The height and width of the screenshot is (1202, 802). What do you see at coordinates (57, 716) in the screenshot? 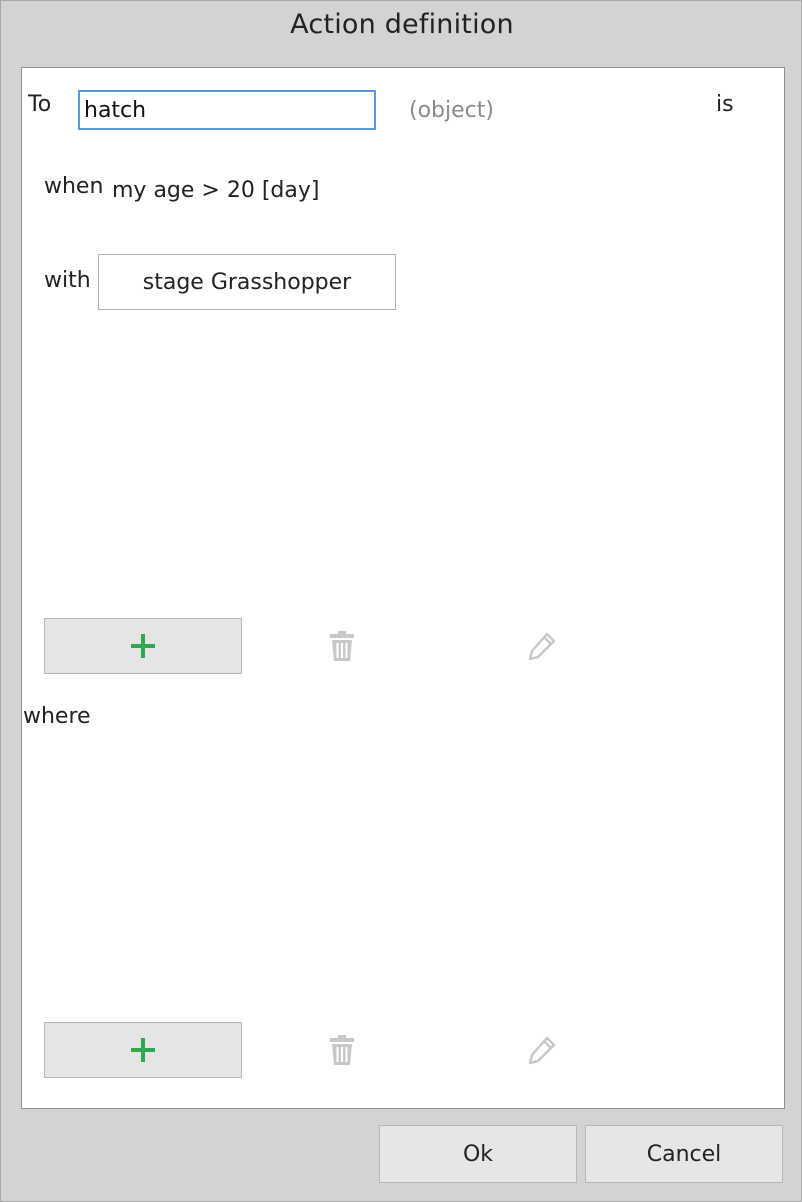
I see `where-label: where` at bounding box center [57, 716].